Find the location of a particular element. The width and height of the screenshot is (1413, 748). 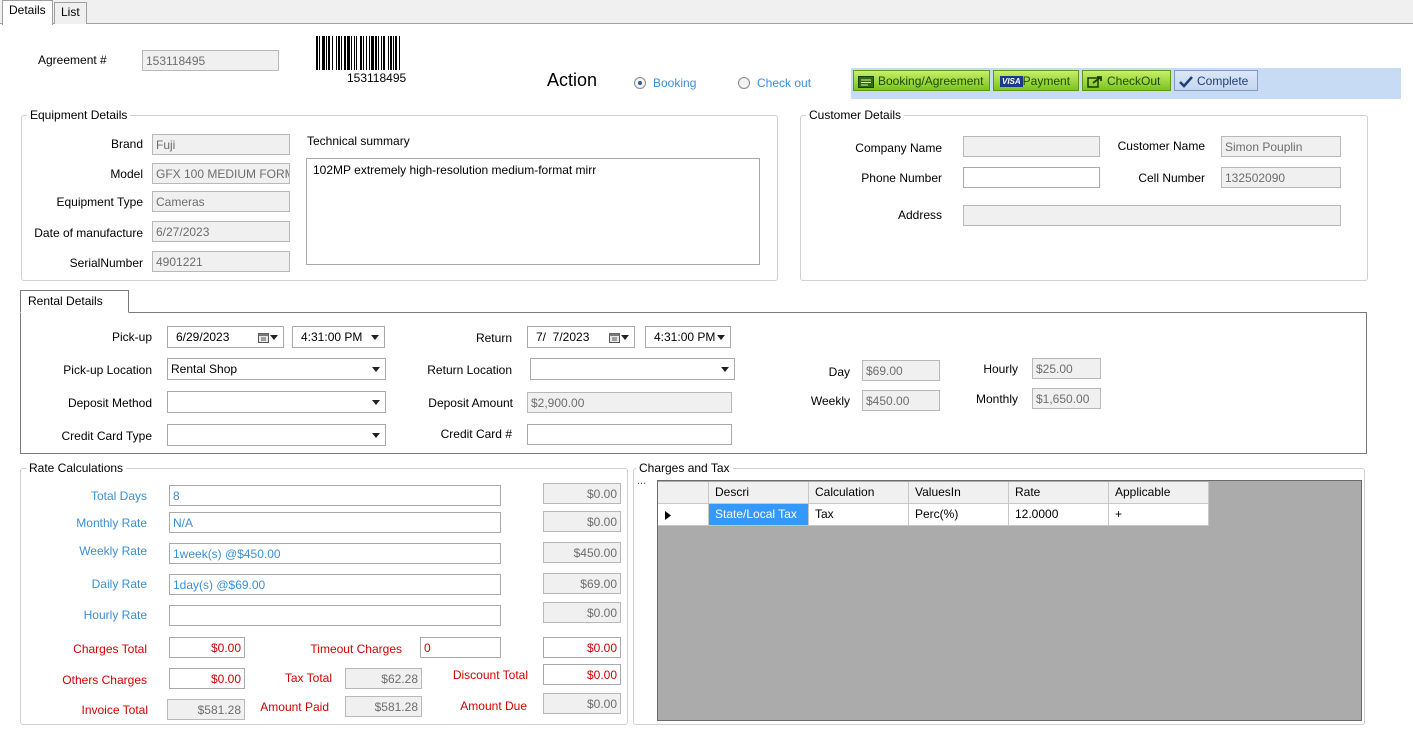

monthly-rate-field: $1,650.00 is located at coordinates (1066, 398).